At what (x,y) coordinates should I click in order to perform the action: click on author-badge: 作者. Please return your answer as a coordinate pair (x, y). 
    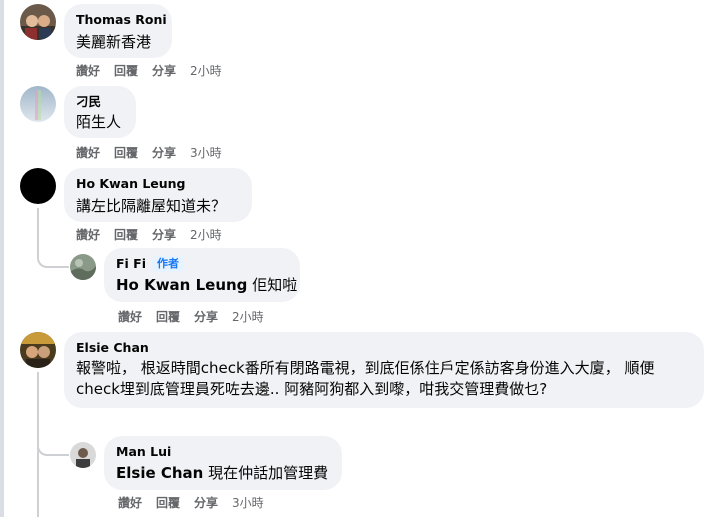
    Looking at the image, I should click on (168, 264).